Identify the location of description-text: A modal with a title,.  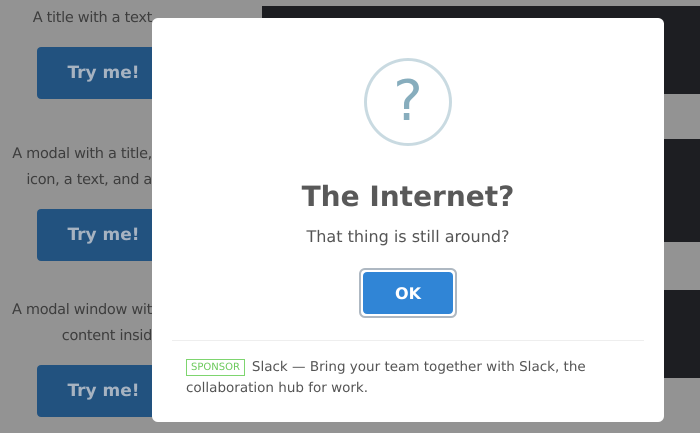
(81, 154).